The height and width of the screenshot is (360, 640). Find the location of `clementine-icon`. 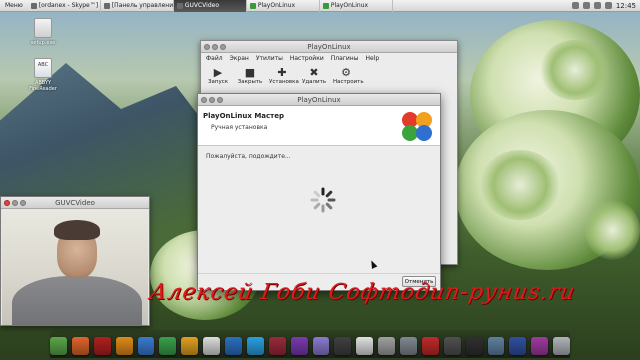

clementine-icon is located at coordinates (124, 346).